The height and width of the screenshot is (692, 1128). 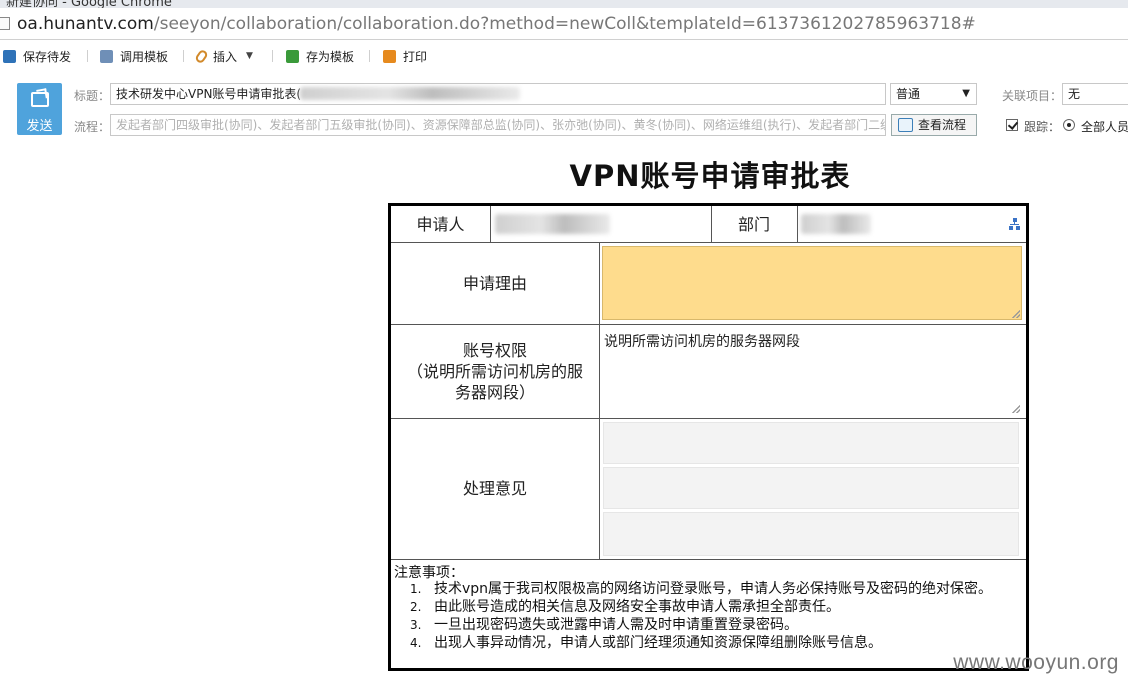 What do you see at coordinates (9, 56) in the screenshot?
I see `save-icon` at bounding box center [9, 56].